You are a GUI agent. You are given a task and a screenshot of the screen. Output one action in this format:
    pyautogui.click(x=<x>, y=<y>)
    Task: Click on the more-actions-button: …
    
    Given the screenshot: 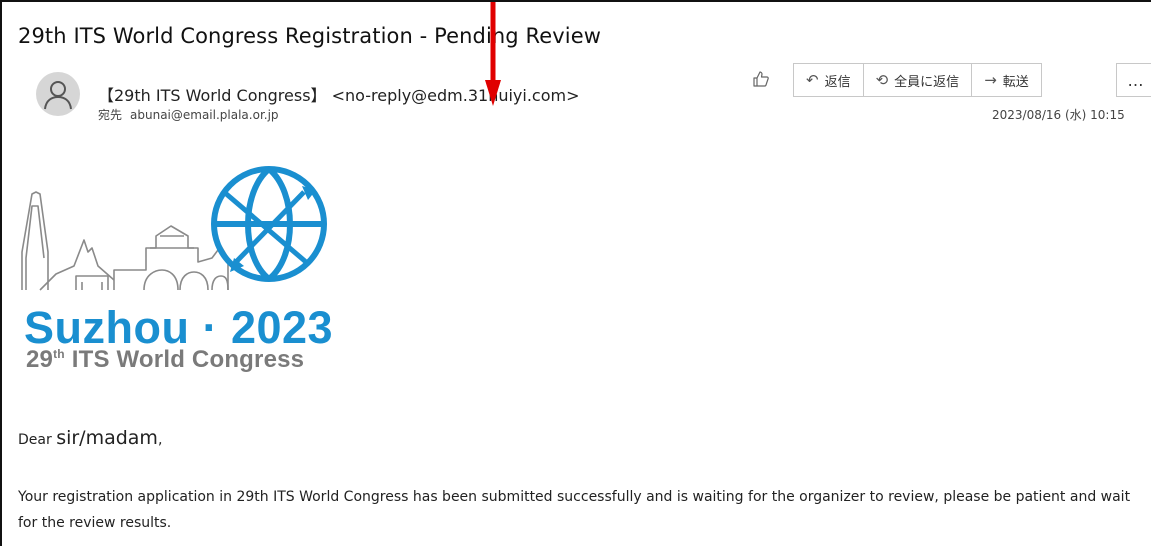 What is the action you would take?
    pyautogui.click(x=1133, y=80)
    